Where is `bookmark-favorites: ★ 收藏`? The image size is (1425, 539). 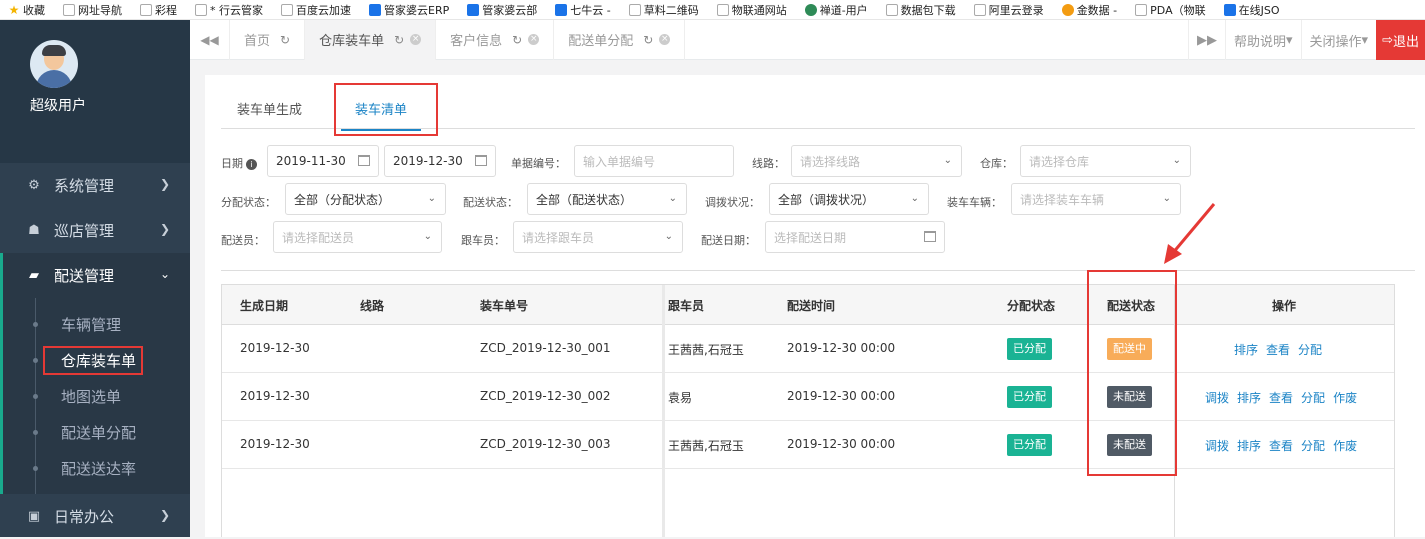
bookmark-favorites: ★ 收藏 is located at coordinates (26, 10).